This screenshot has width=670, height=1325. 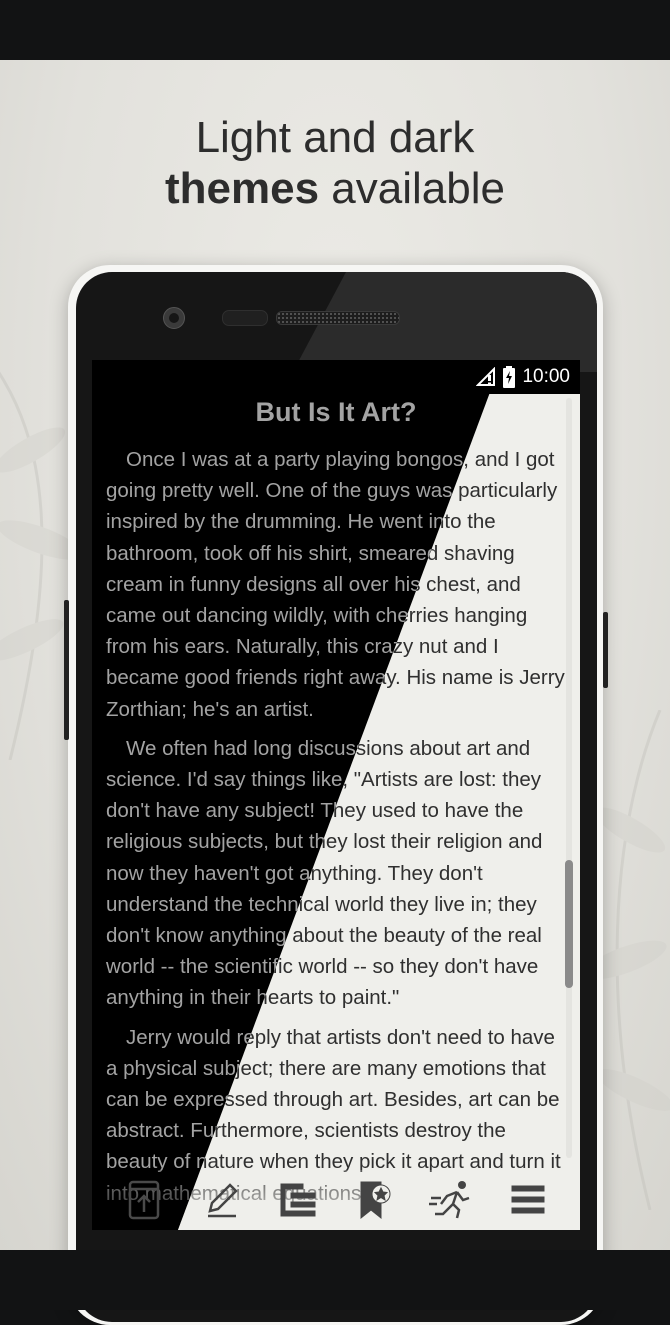 I want to click on bookmarks-button, so click(x=374, y=1200).